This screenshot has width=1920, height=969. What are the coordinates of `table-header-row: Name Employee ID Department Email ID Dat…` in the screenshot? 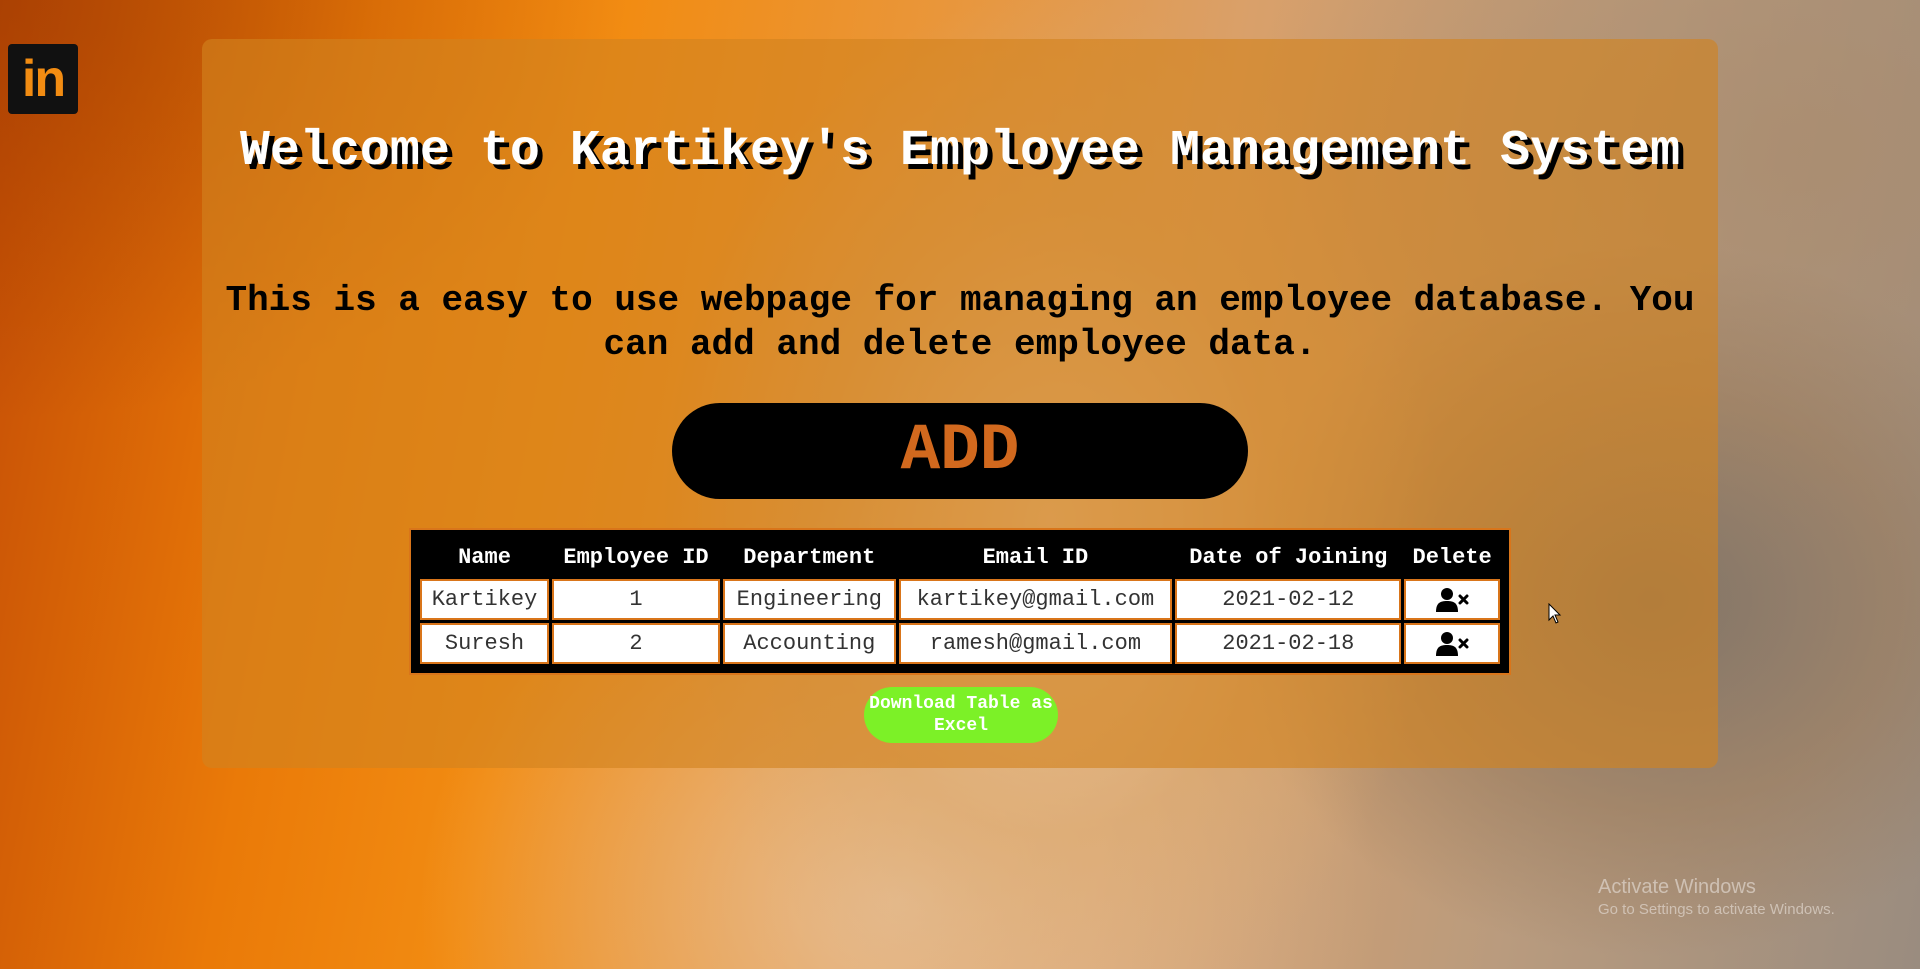 It's located at (960, 557).